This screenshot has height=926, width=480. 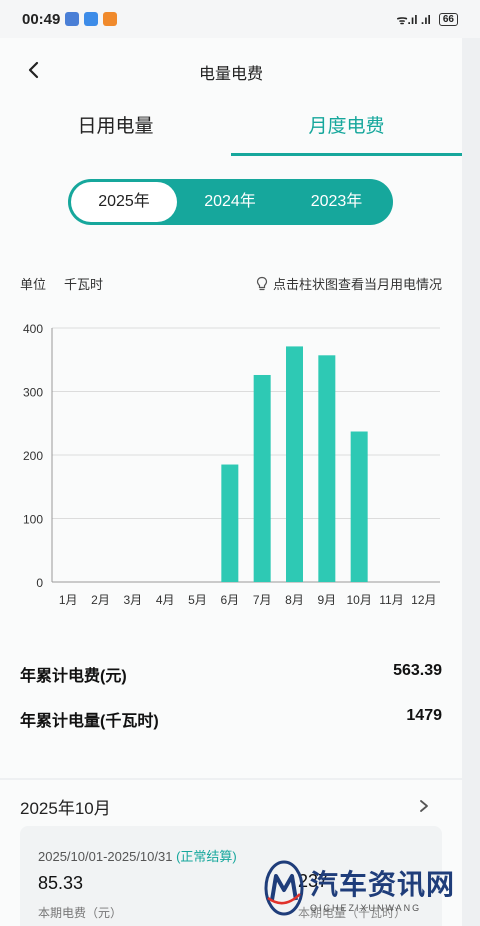 I want to click on x-tick-label: 7月, so click(x=262, y=600).